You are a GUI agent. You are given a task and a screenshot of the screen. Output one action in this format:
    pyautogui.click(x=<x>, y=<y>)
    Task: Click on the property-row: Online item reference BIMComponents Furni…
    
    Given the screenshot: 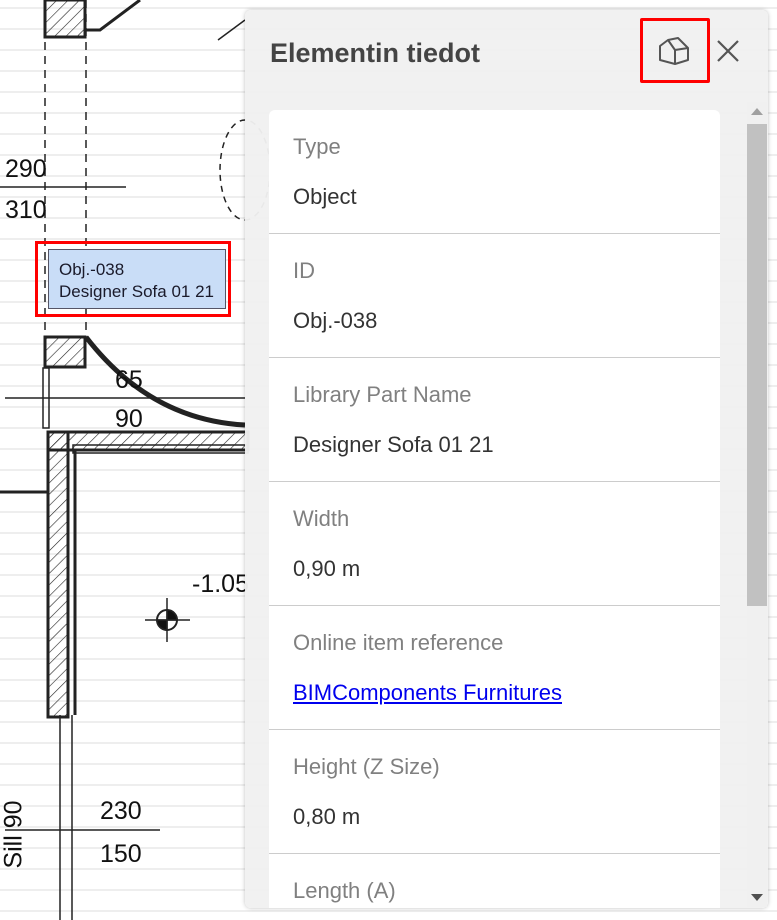 What is the action you would take?
    pyautogui.click(x=494, y=668)
    